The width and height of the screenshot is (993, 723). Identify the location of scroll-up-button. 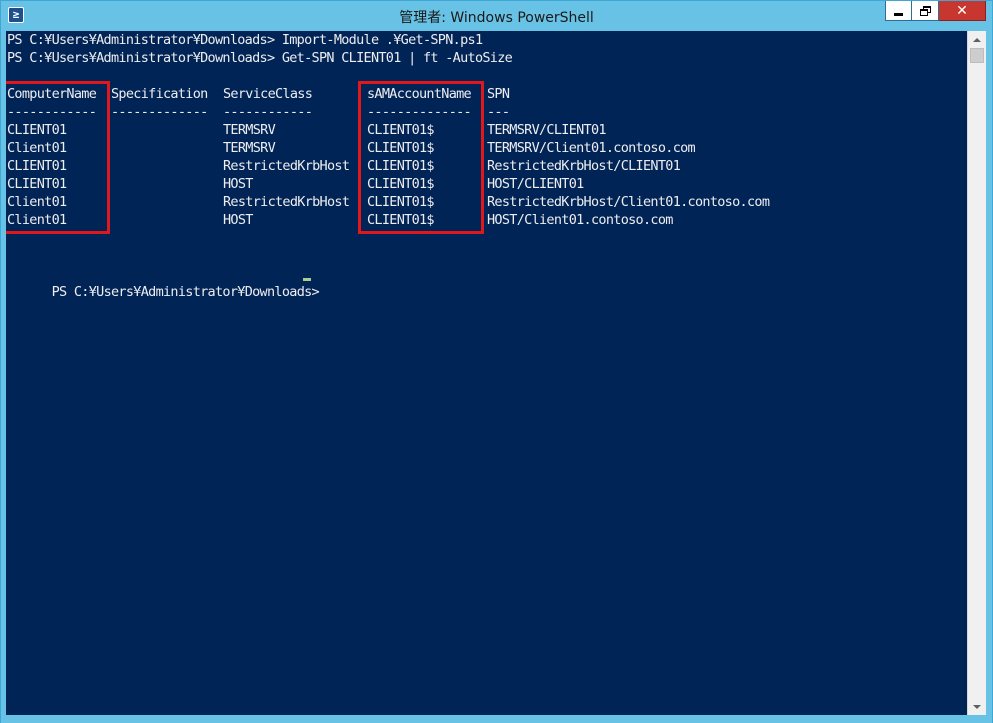
(977, 39).